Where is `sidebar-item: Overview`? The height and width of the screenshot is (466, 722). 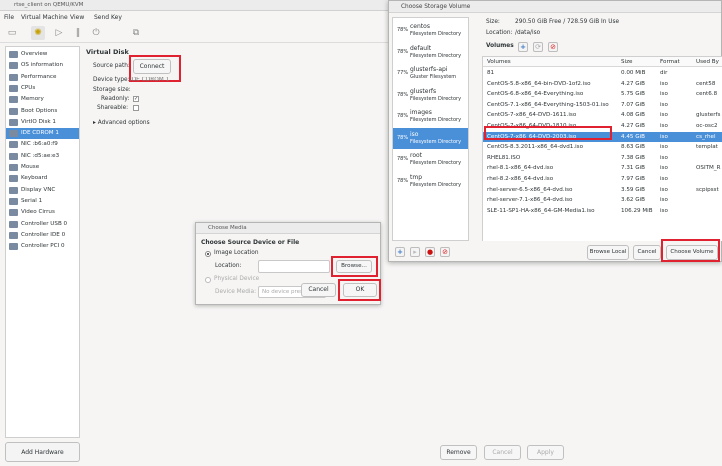 sidebar-item: Overview is located at coordinates (42, 54).